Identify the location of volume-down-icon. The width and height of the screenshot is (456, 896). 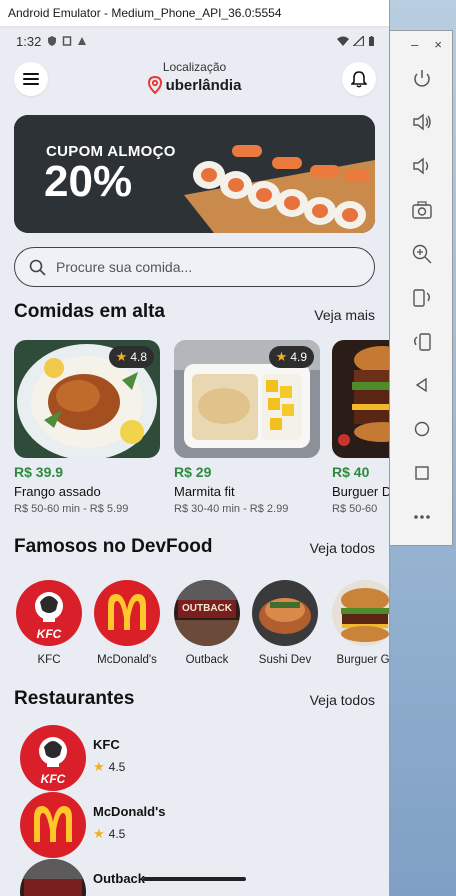
(421, 166).